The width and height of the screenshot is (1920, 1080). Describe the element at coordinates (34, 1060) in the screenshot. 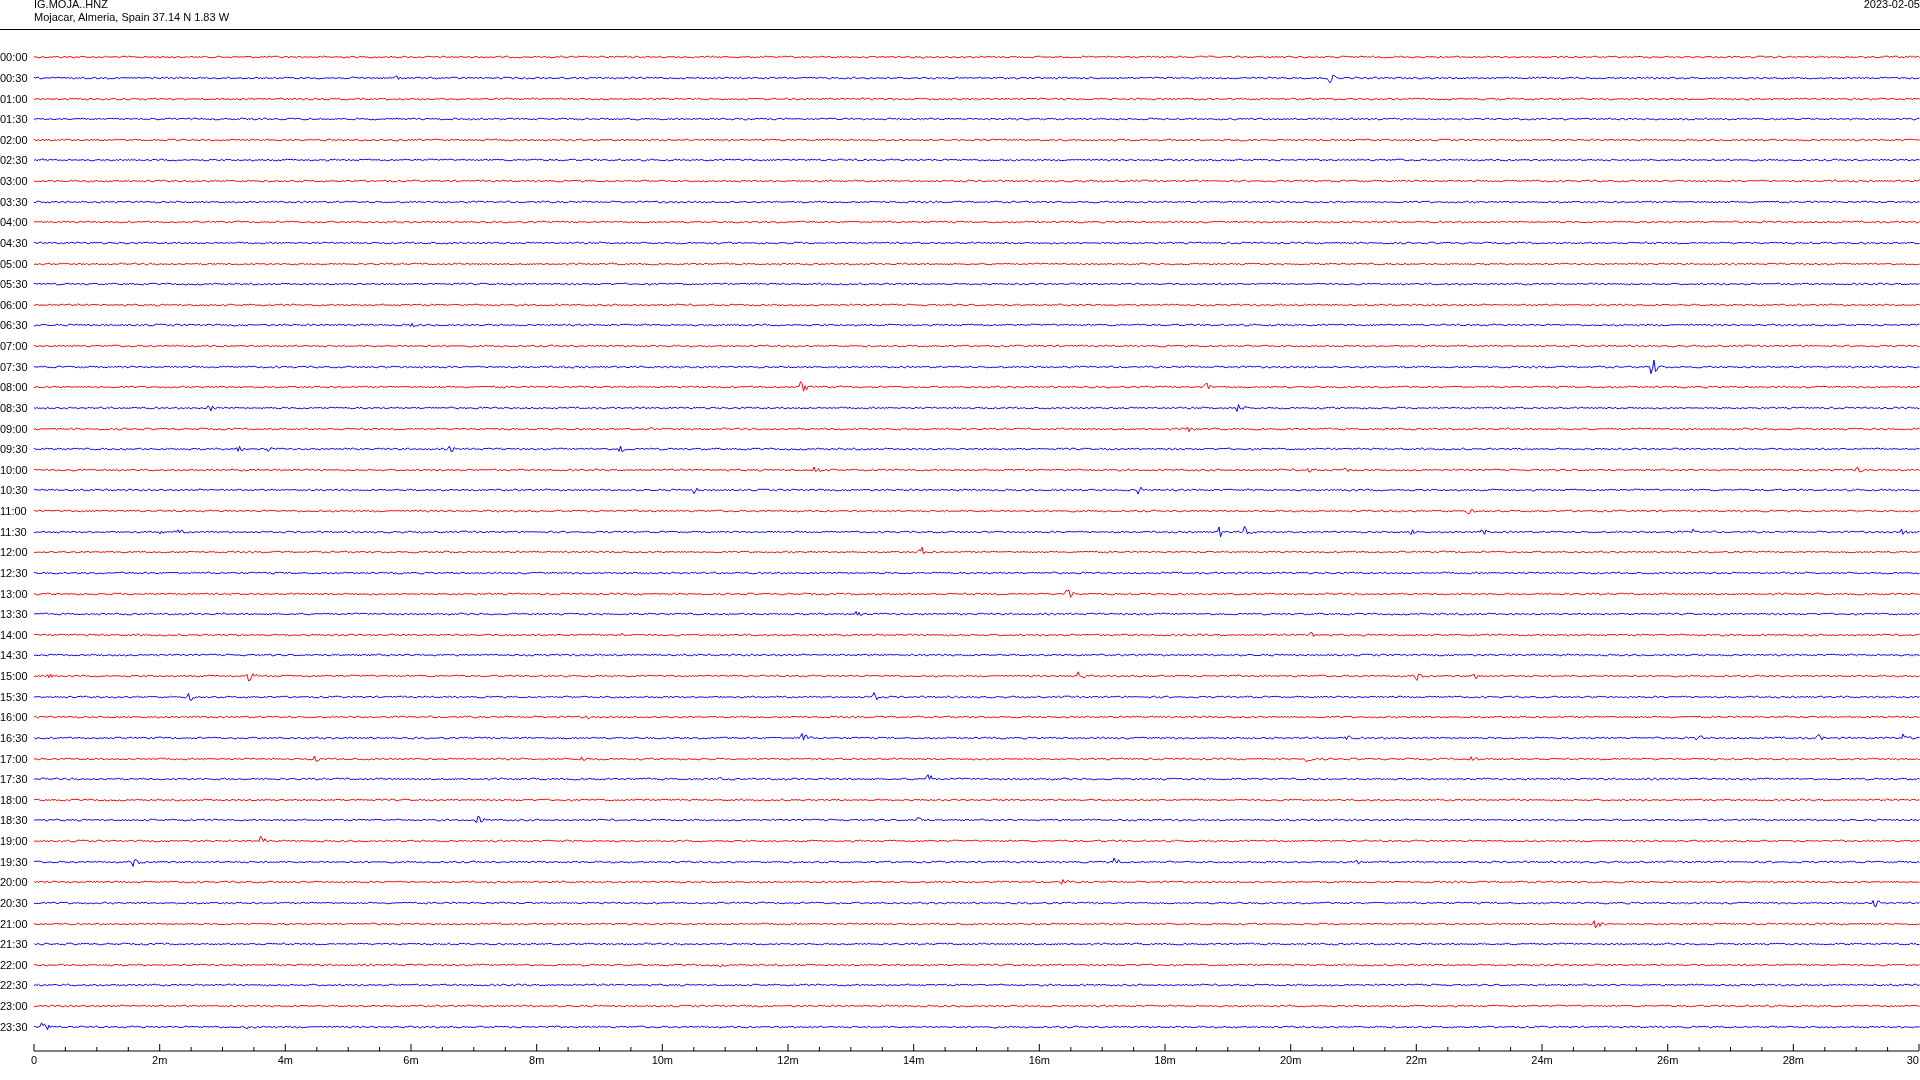

I see `axis-label: 0` at that location.